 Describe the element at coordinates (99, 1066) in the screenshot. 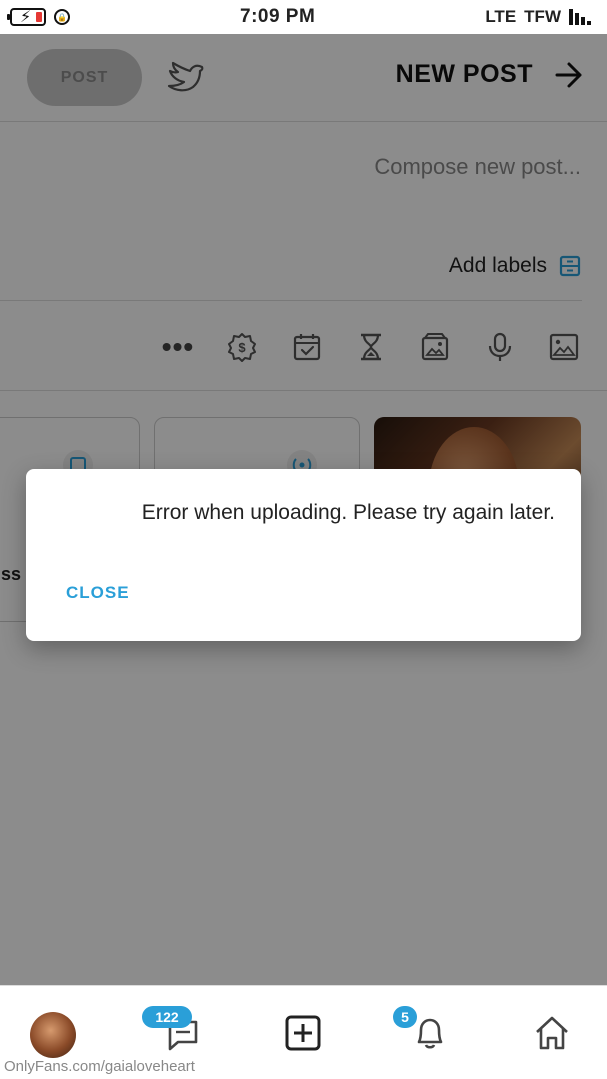

I see `watermark: OnlyFans.com/gaialoveheart` at that location.